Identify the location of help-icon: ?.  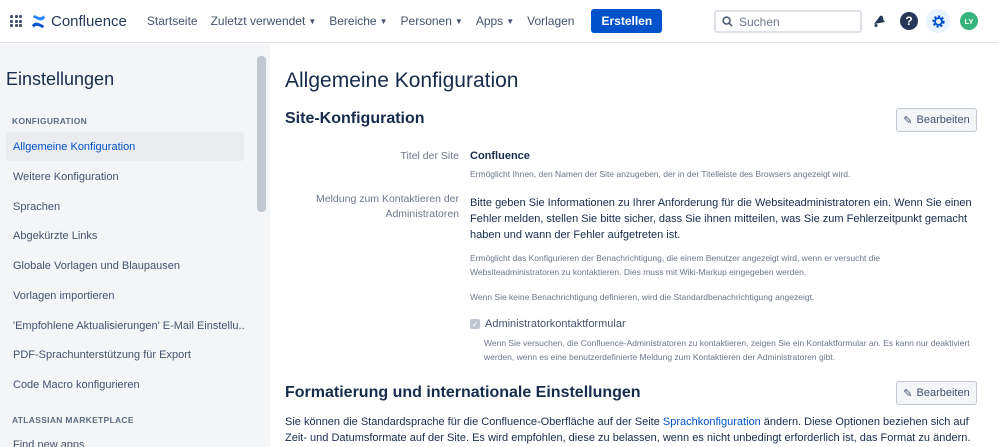
(909, 21).